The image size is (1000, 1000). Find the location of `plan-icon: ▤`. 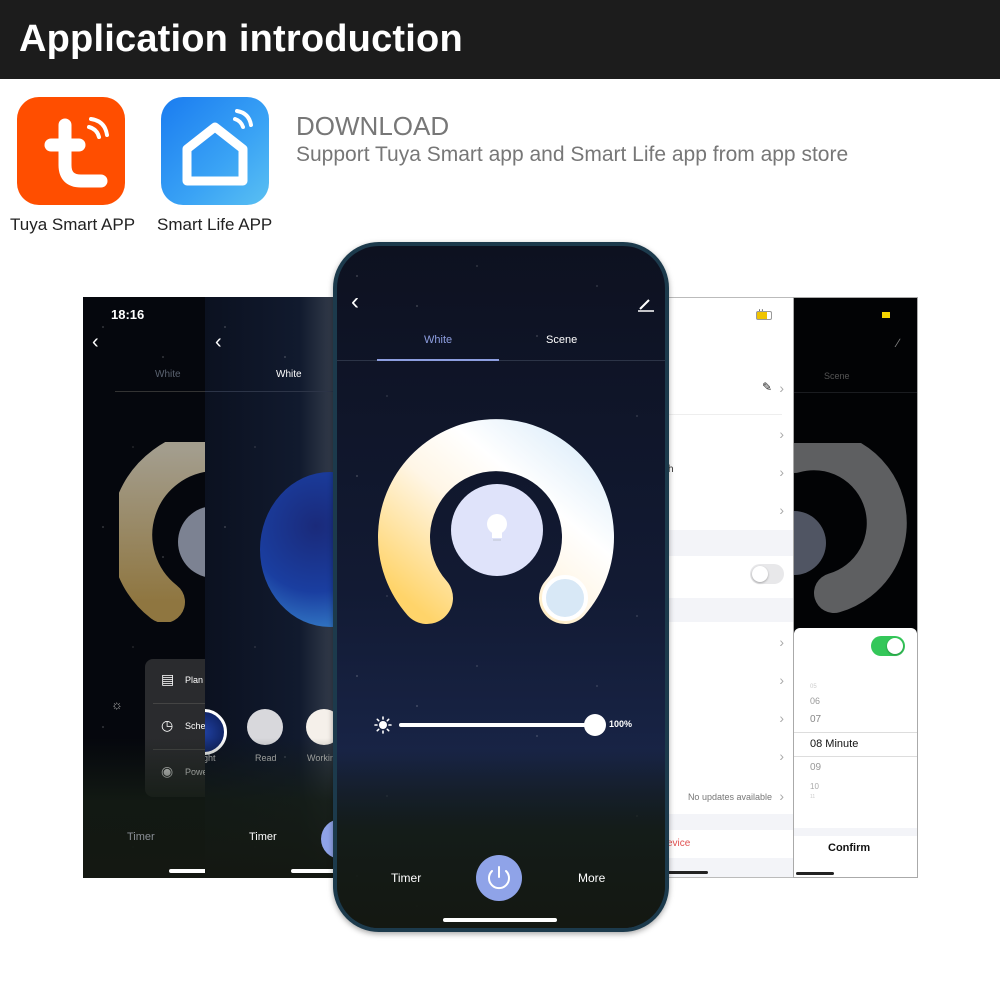

plan-icon: ▤ is located at coordinates (168, 679).